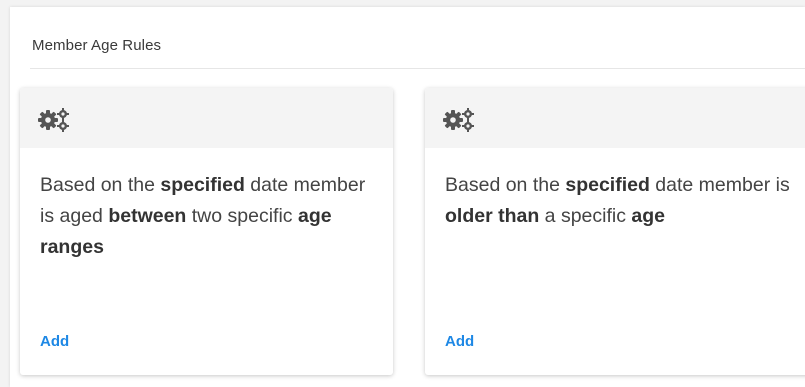  Describe the element at coordinates (417, 68) in the screenshot. I see `divider` at that location.